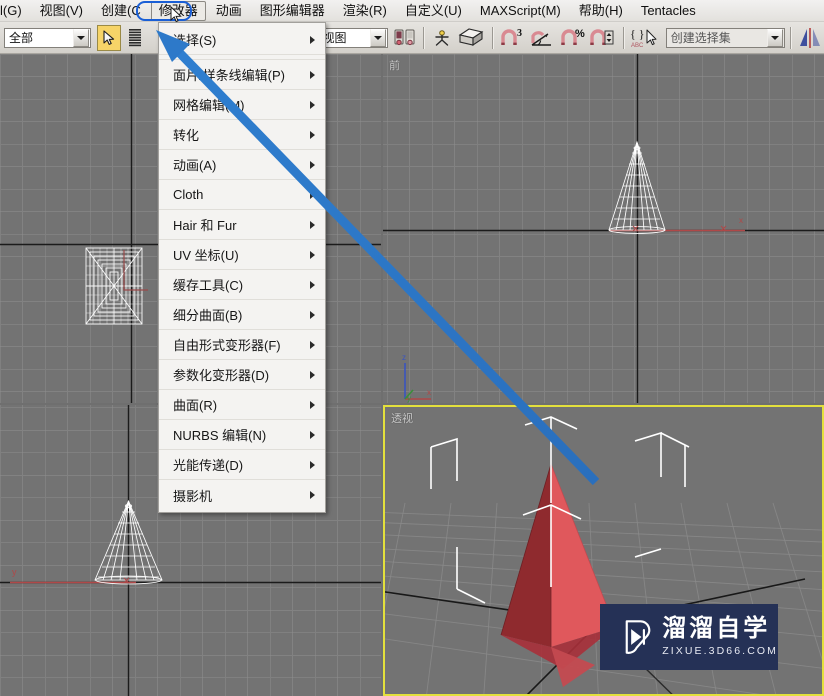  Describe the element at coordinates (195, 40) in the screenshot. I see `menu-item-label: 选择(S)` at that location.